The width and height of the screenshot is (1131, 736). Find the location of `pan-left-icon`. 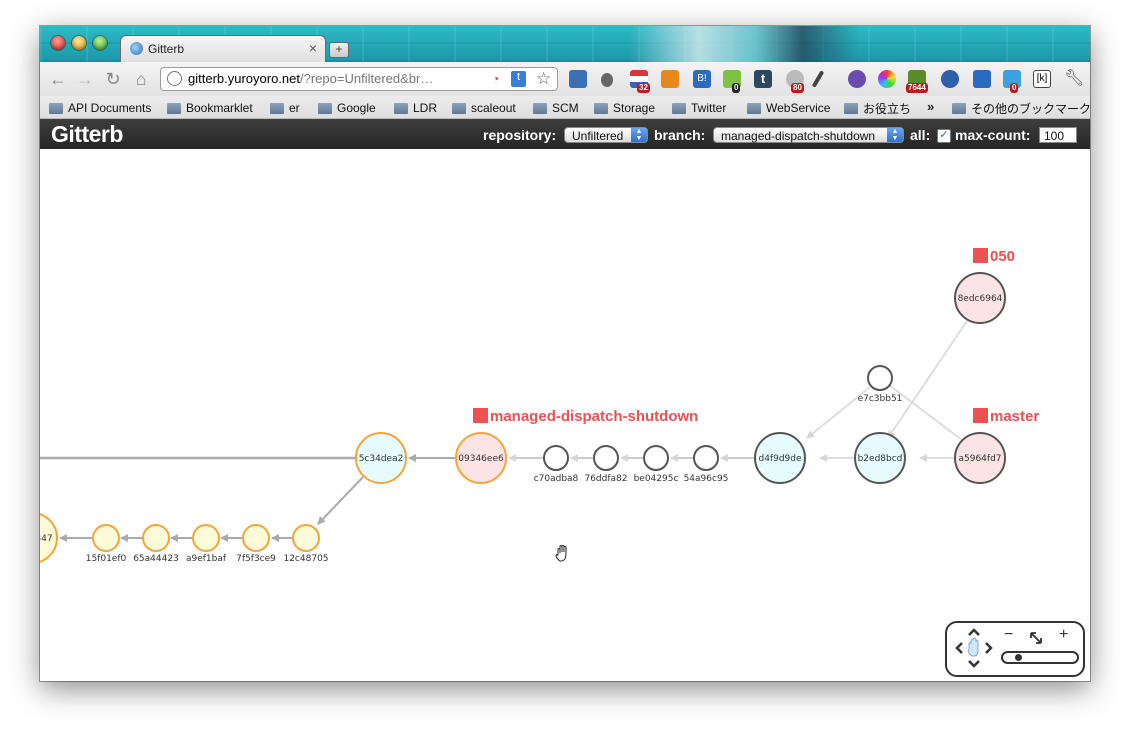

pan-left-icon is located at coordinates (959, 648).